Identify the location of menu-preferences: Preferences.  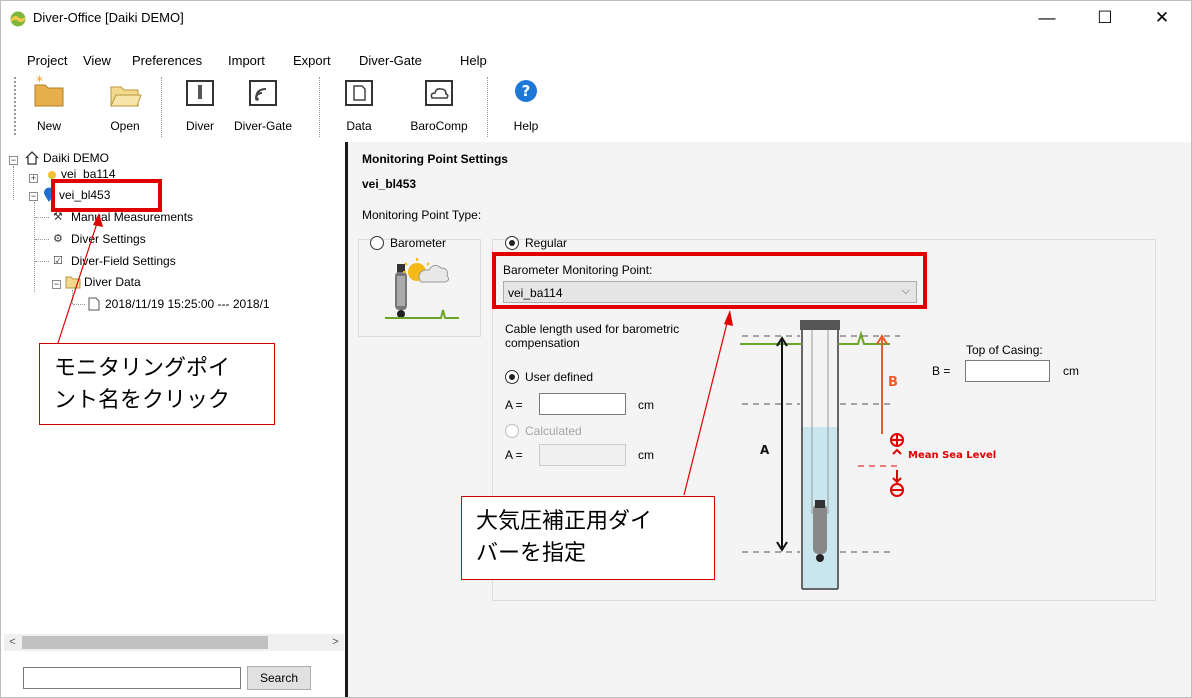
(167, 60).